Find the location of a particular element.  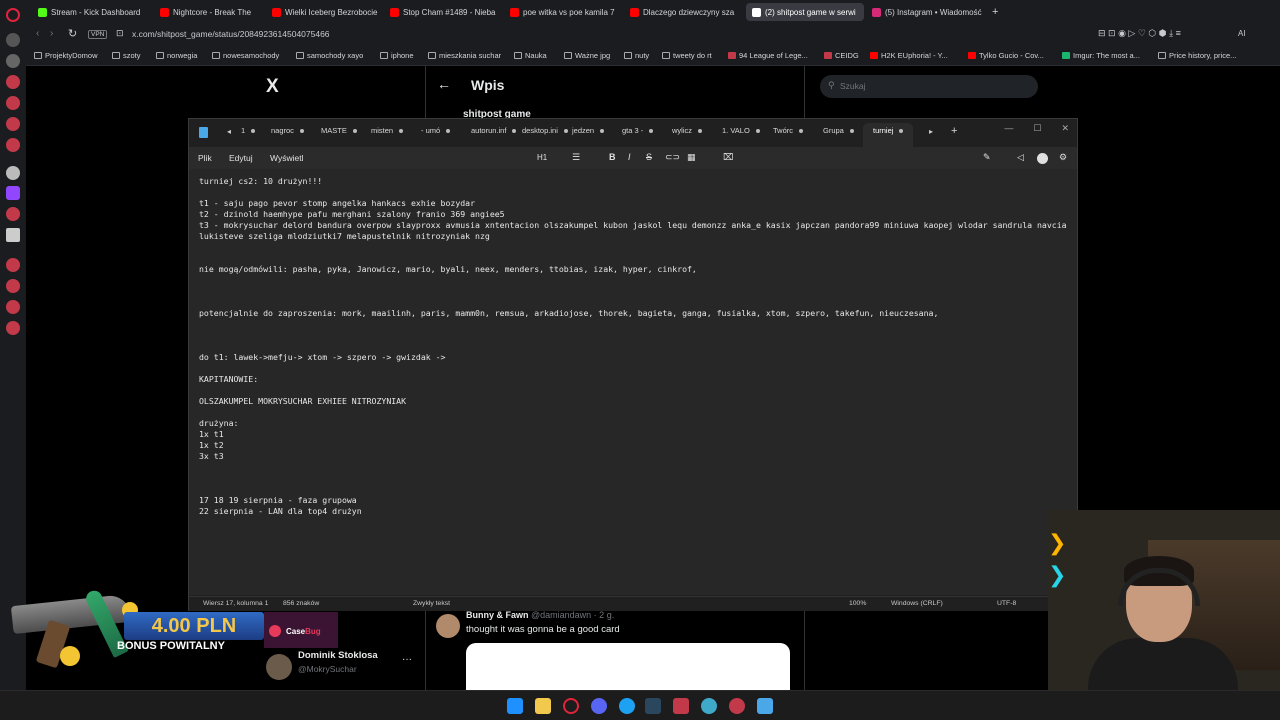

strikethrough-icon: S is located at coordinates (649, 157).